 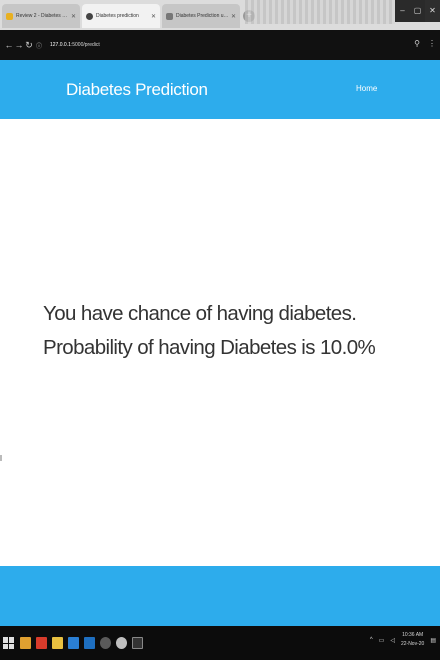 I want to click on browser-tab-review: Review 2 - Diabetes prediction u ✕, so click(x=41, y=16).